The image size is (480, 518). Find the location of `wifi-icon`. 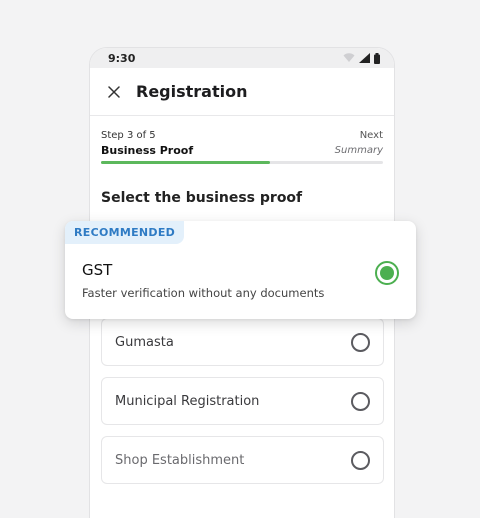

wifi-icon is located at coordinates (349, 57).